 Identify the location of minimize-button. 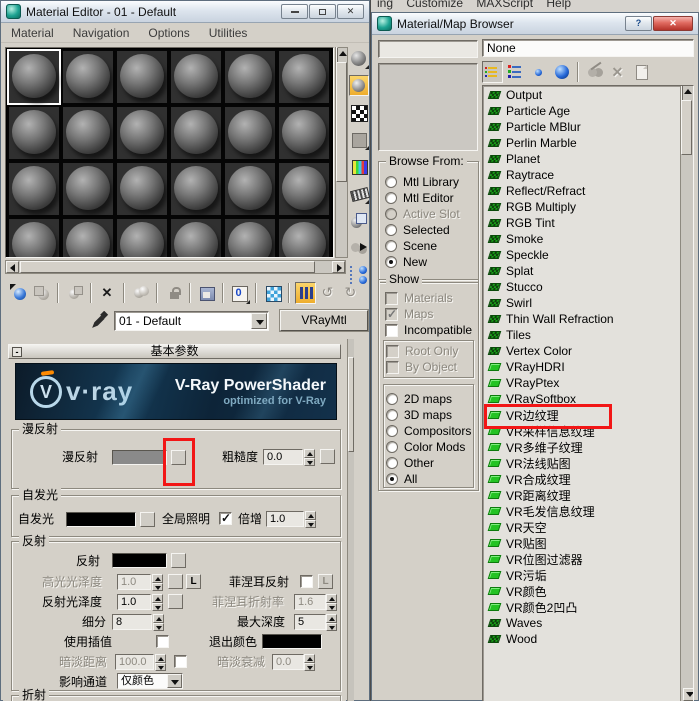
(294, 11).